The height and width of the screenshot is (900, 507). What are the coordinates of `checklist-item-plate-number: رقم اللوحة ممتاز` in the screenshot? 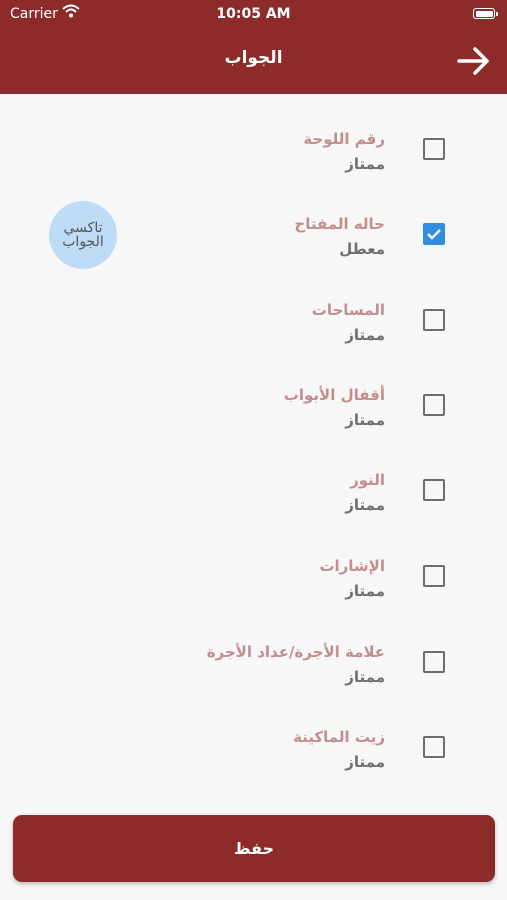 It's located at (253, 173).